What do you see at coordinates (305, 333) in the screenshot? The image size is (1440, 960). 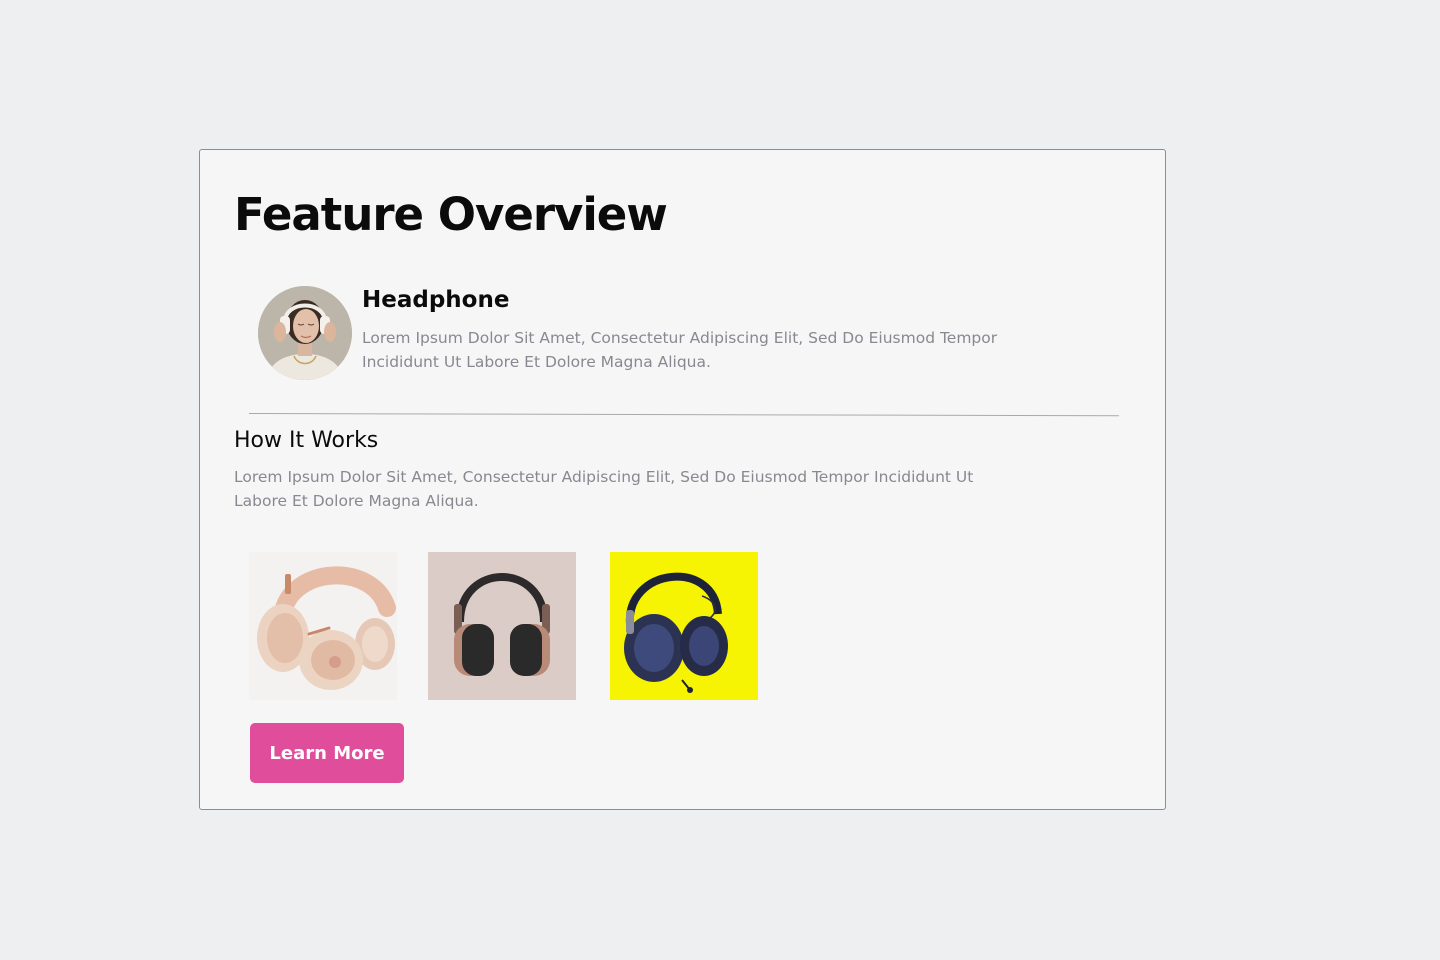 I see `avatar` at bounding box center [305, 333].